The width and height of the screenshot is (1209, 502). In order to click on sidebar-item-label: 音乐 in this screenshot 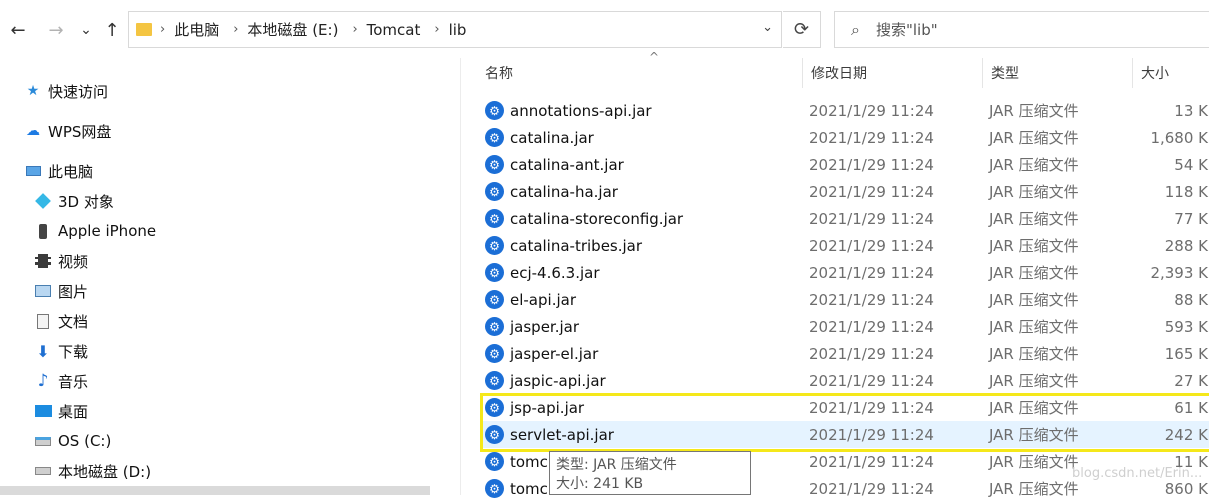, I will do `click(73, 381)`.